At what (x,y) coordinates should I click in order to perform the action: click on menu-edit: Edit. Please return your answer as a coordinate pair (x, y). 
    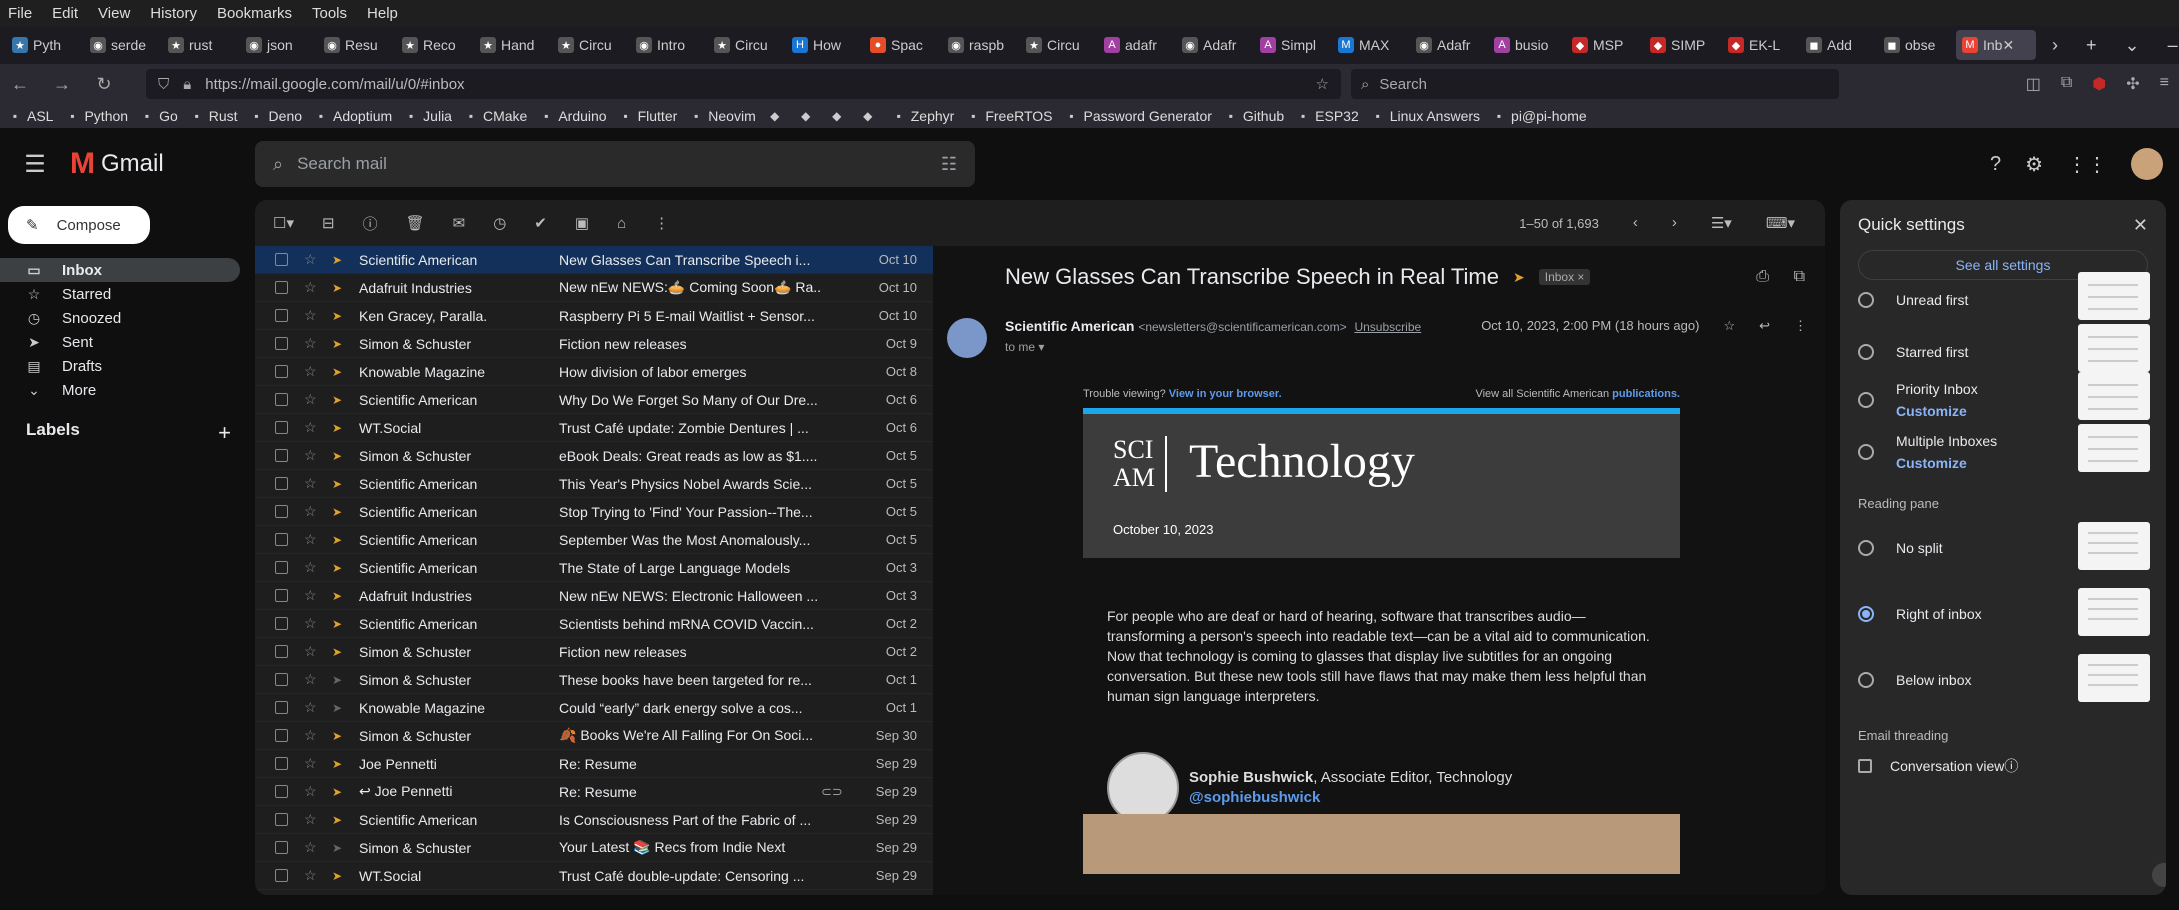
    Looking at the image, I should click on (65, 13).